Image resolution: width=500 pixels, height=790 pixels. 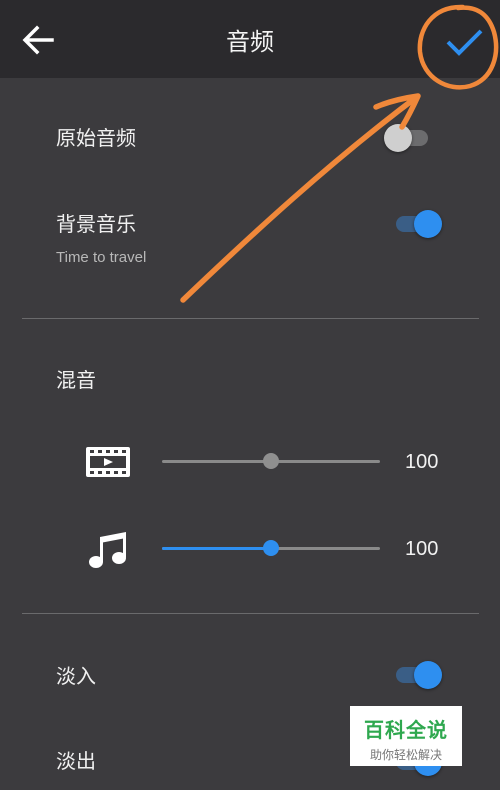 I want to click on checkmark-icon, so click(x=464, y=42).